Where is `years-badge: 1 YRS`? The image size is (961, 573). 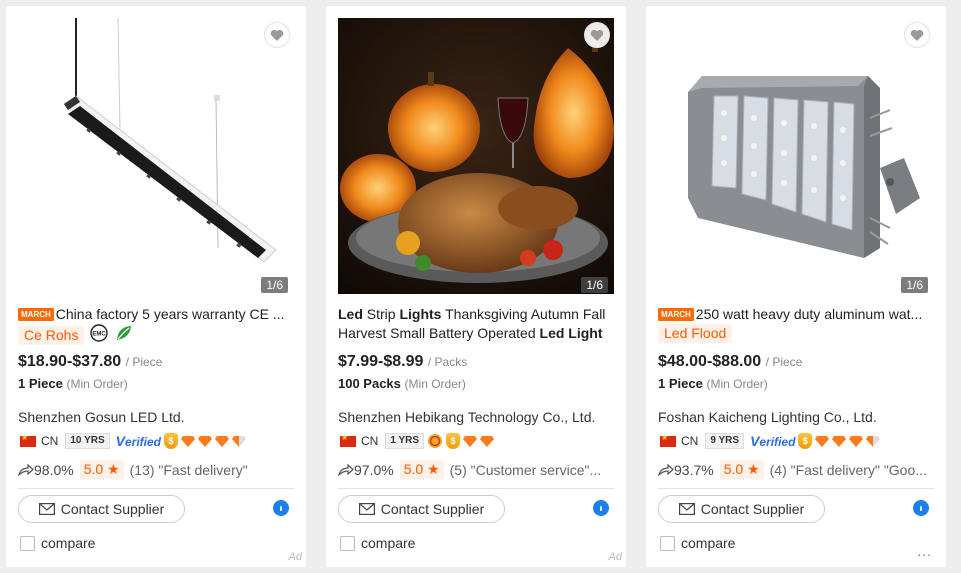
years-badge: 1 YRS is located at coordinates (405, 441).